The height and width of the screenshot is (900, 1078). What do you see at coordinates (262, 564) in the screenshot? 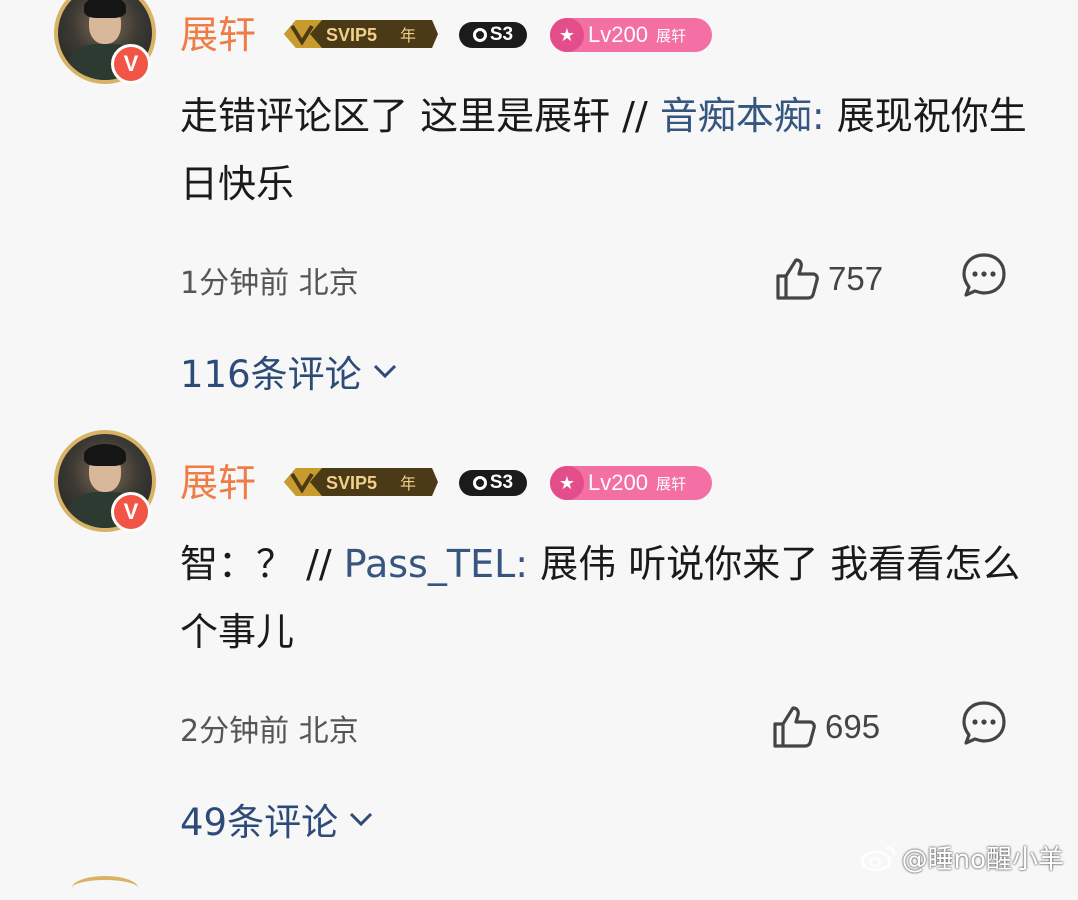
I see `comment-text-main: 智：？ //` at bounding box center [262, 564].